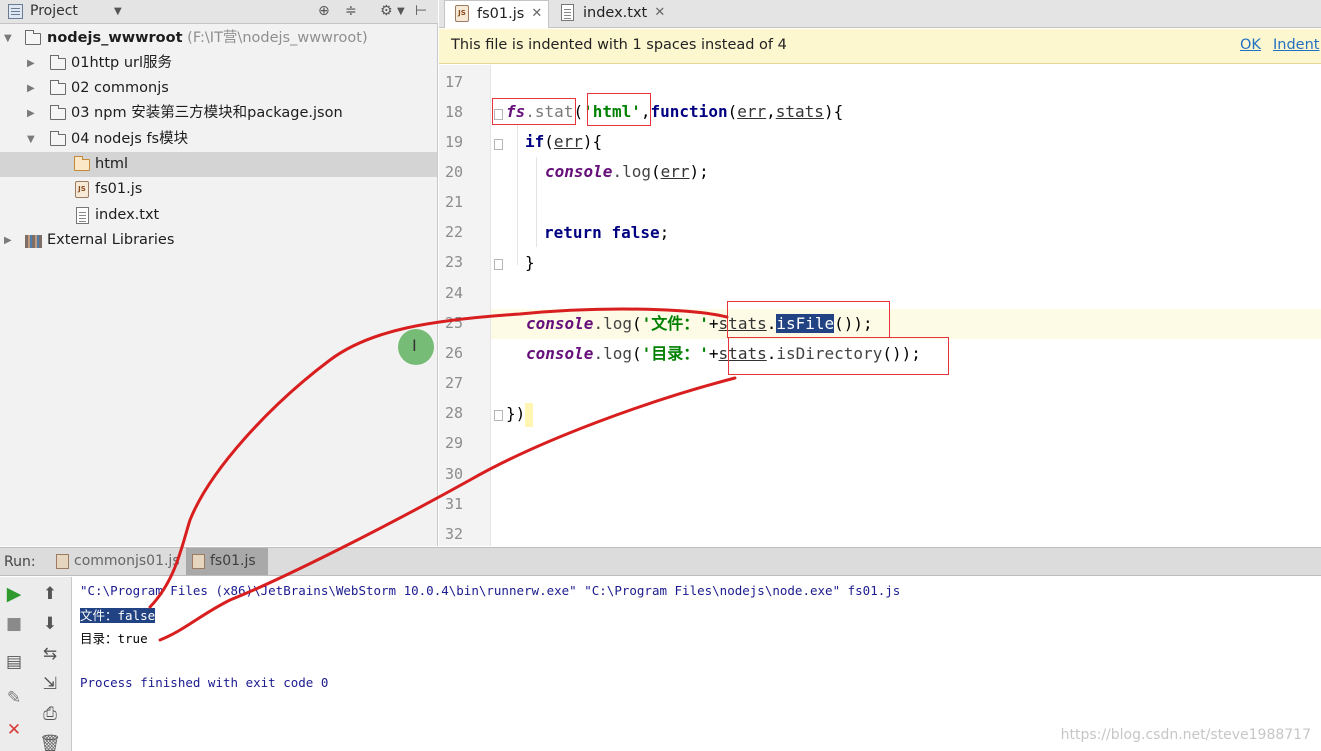 The width and height of the screenshot is (1321, 751). I want to click on text-cursor-icon: I, so click(414, 345).